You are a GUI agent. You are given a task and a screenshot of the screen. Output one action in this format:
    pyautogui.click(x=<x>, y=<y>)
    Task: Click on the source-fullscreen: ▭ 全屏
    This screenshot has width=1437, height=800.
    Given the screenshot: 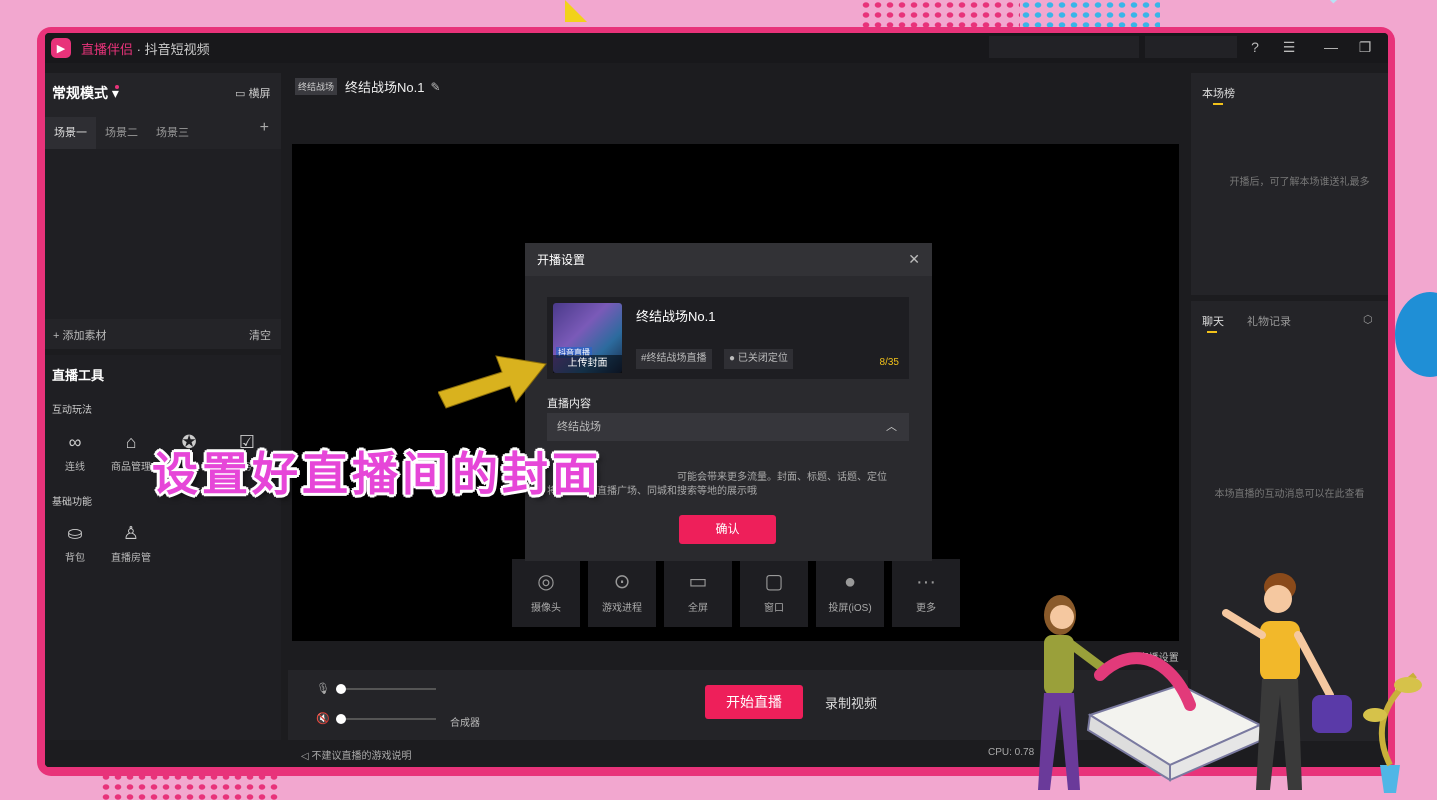 What is the action you would take?
    pyautogui.click(x=698, y=593)
    